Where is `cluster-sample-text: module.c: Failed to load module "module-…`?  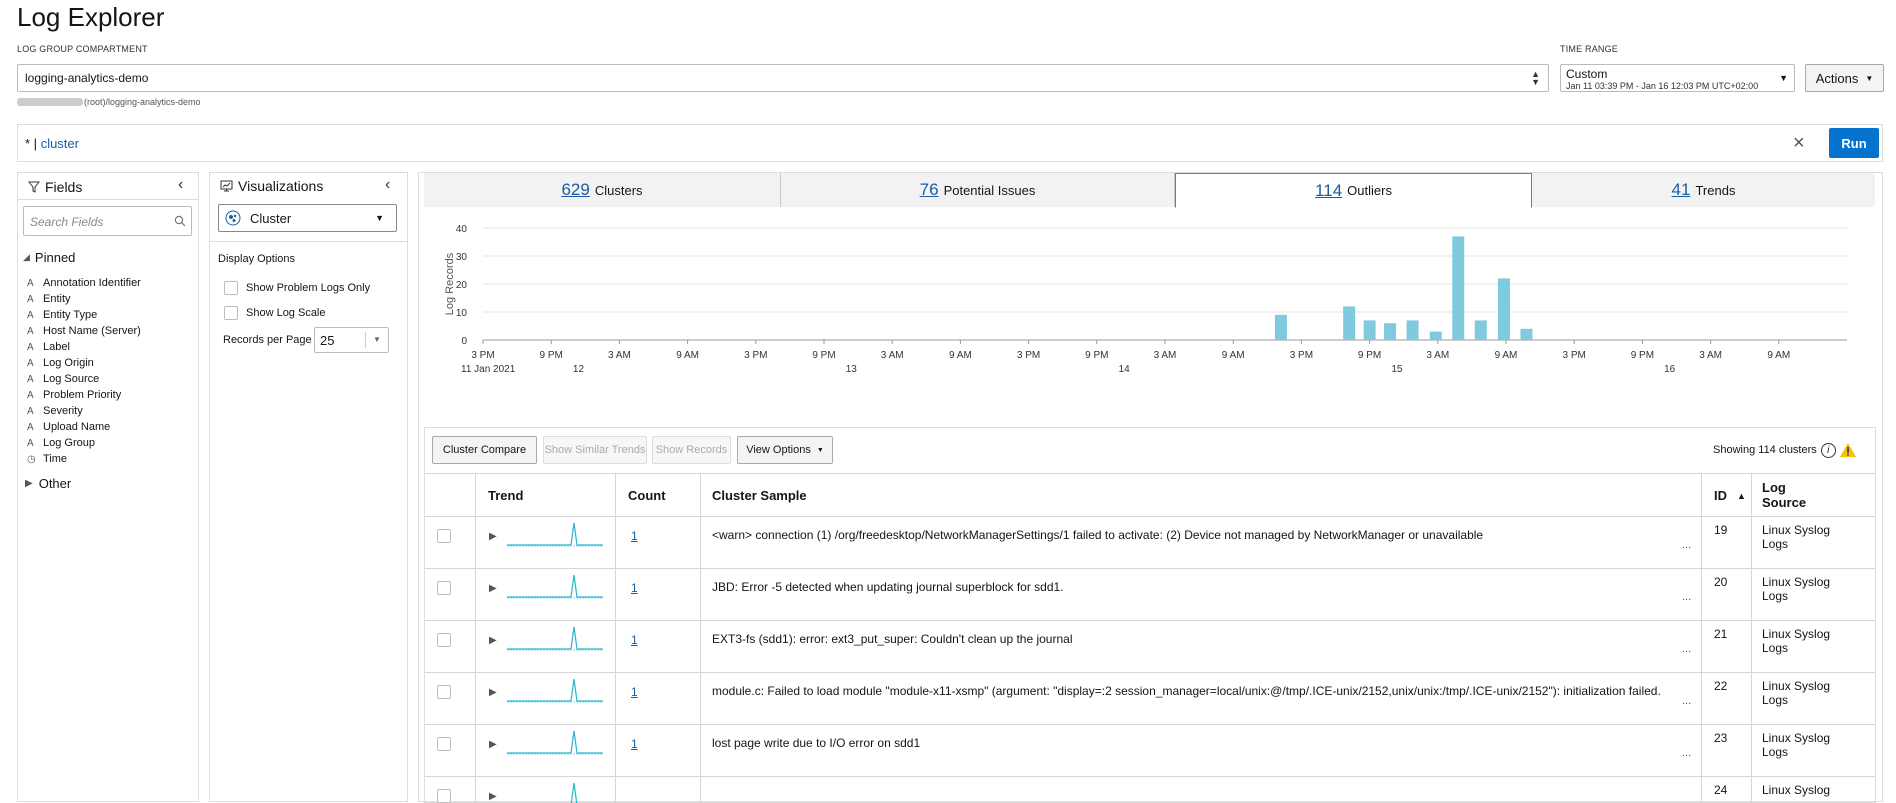
cluster-sample-text: module.c: Failed to load module "module-… is located at coordinates (1186, 691).